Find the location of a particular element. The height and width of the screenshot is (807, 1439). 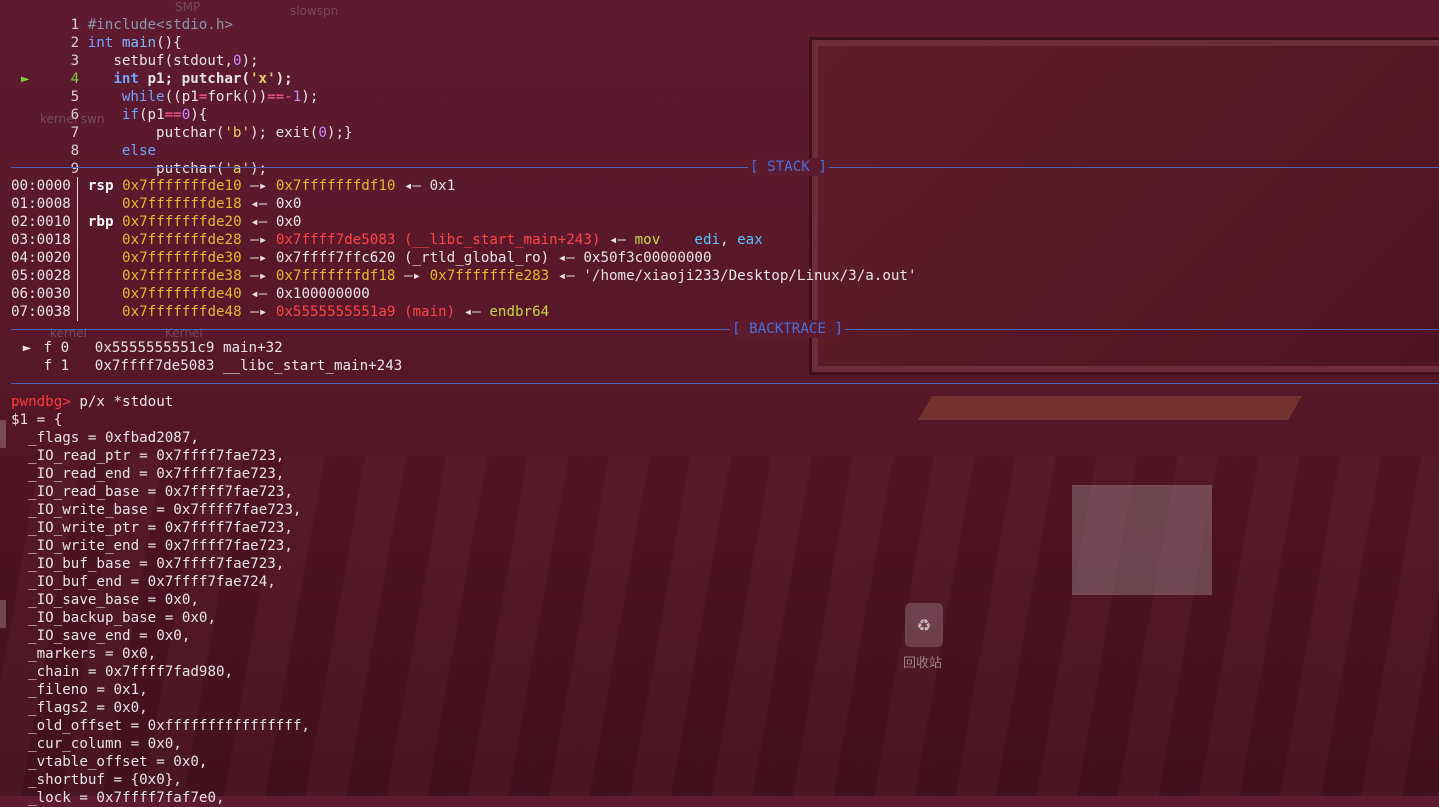

backtrace-frame: f 1 0x7ffff7de5083 __libc_start_main+243 is located at coordinates (223, 366).